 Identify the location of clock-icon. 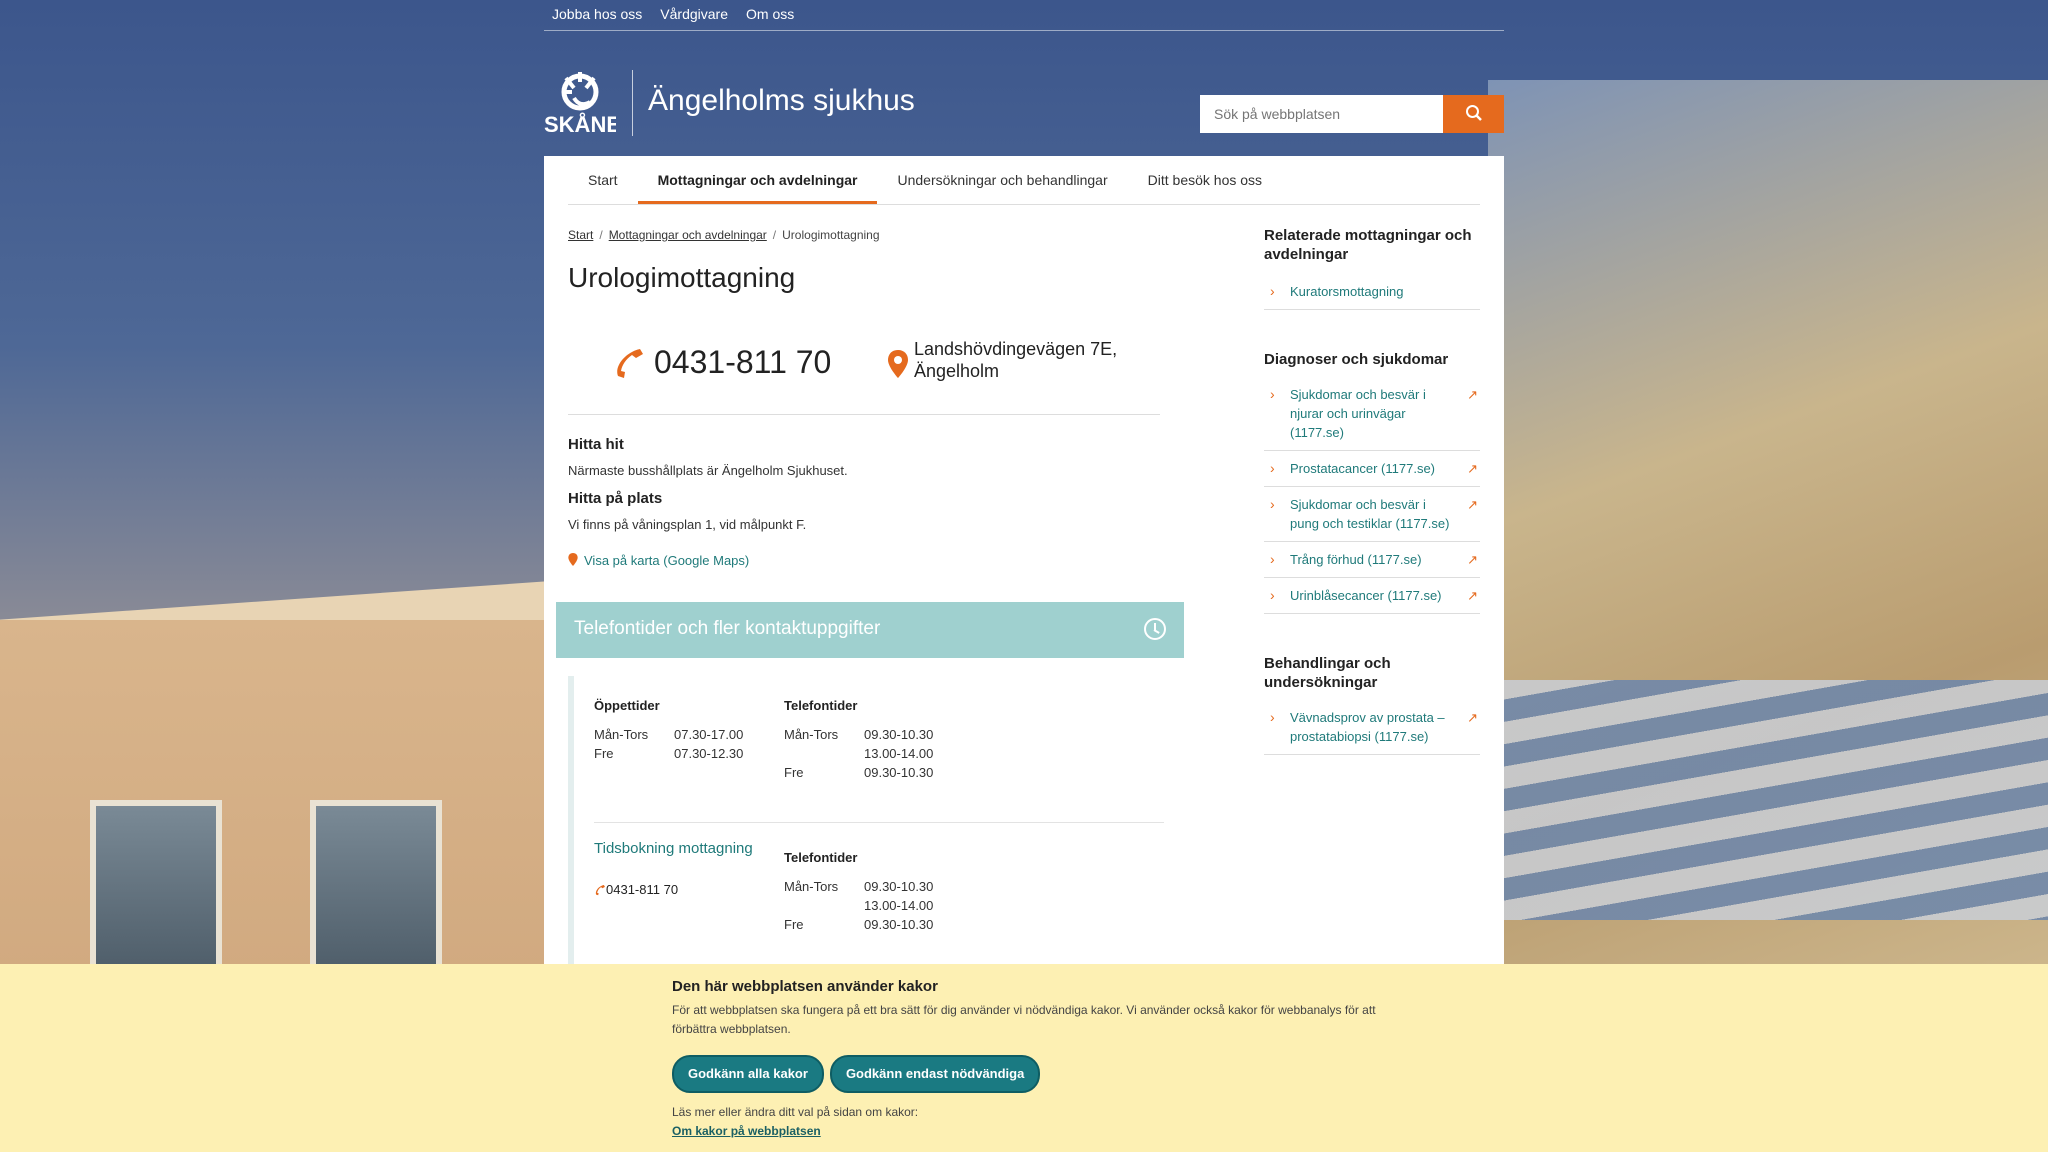
(1155, 629).